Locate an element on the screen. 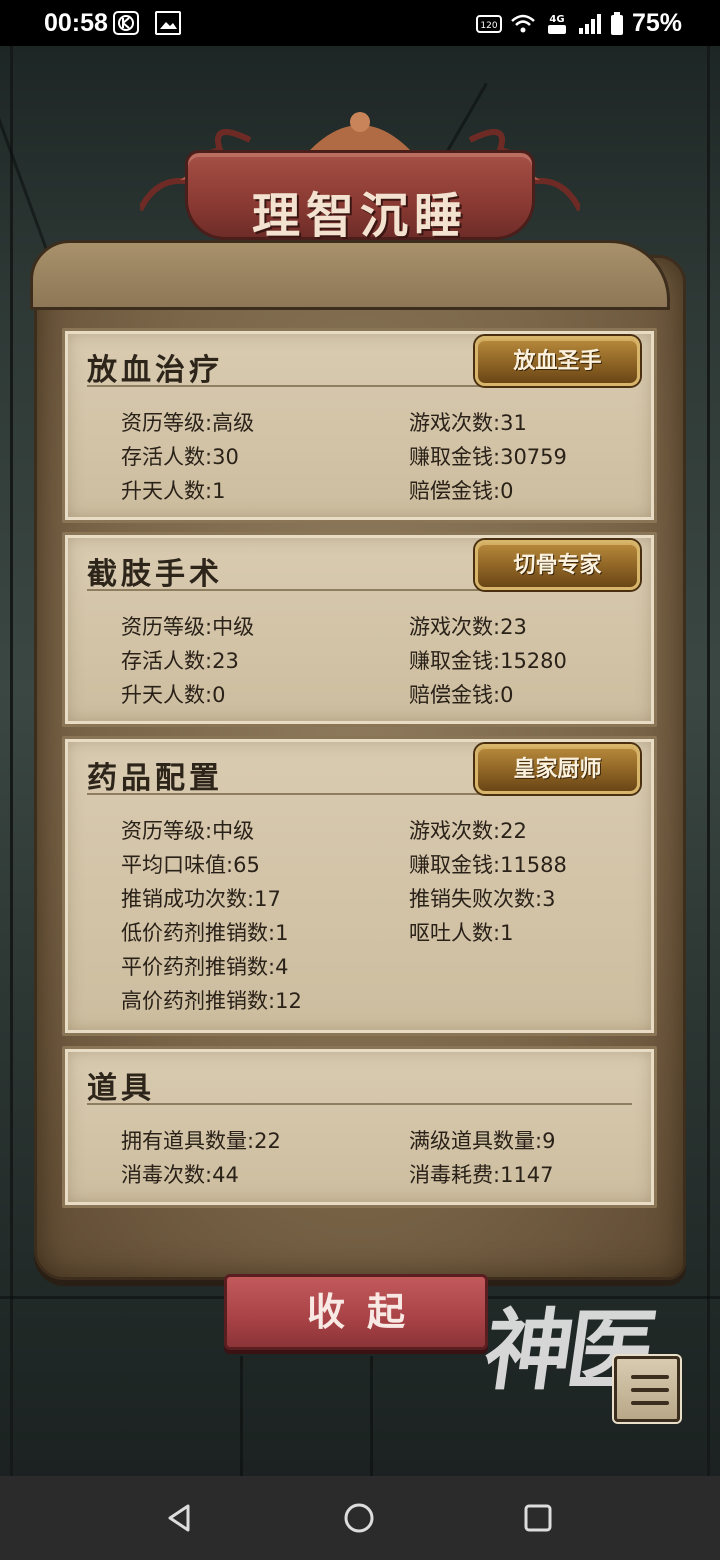 This screenshot has height=1560, width=720. achievement-badge: 放血圣手 is located at coordinates (557, 361).